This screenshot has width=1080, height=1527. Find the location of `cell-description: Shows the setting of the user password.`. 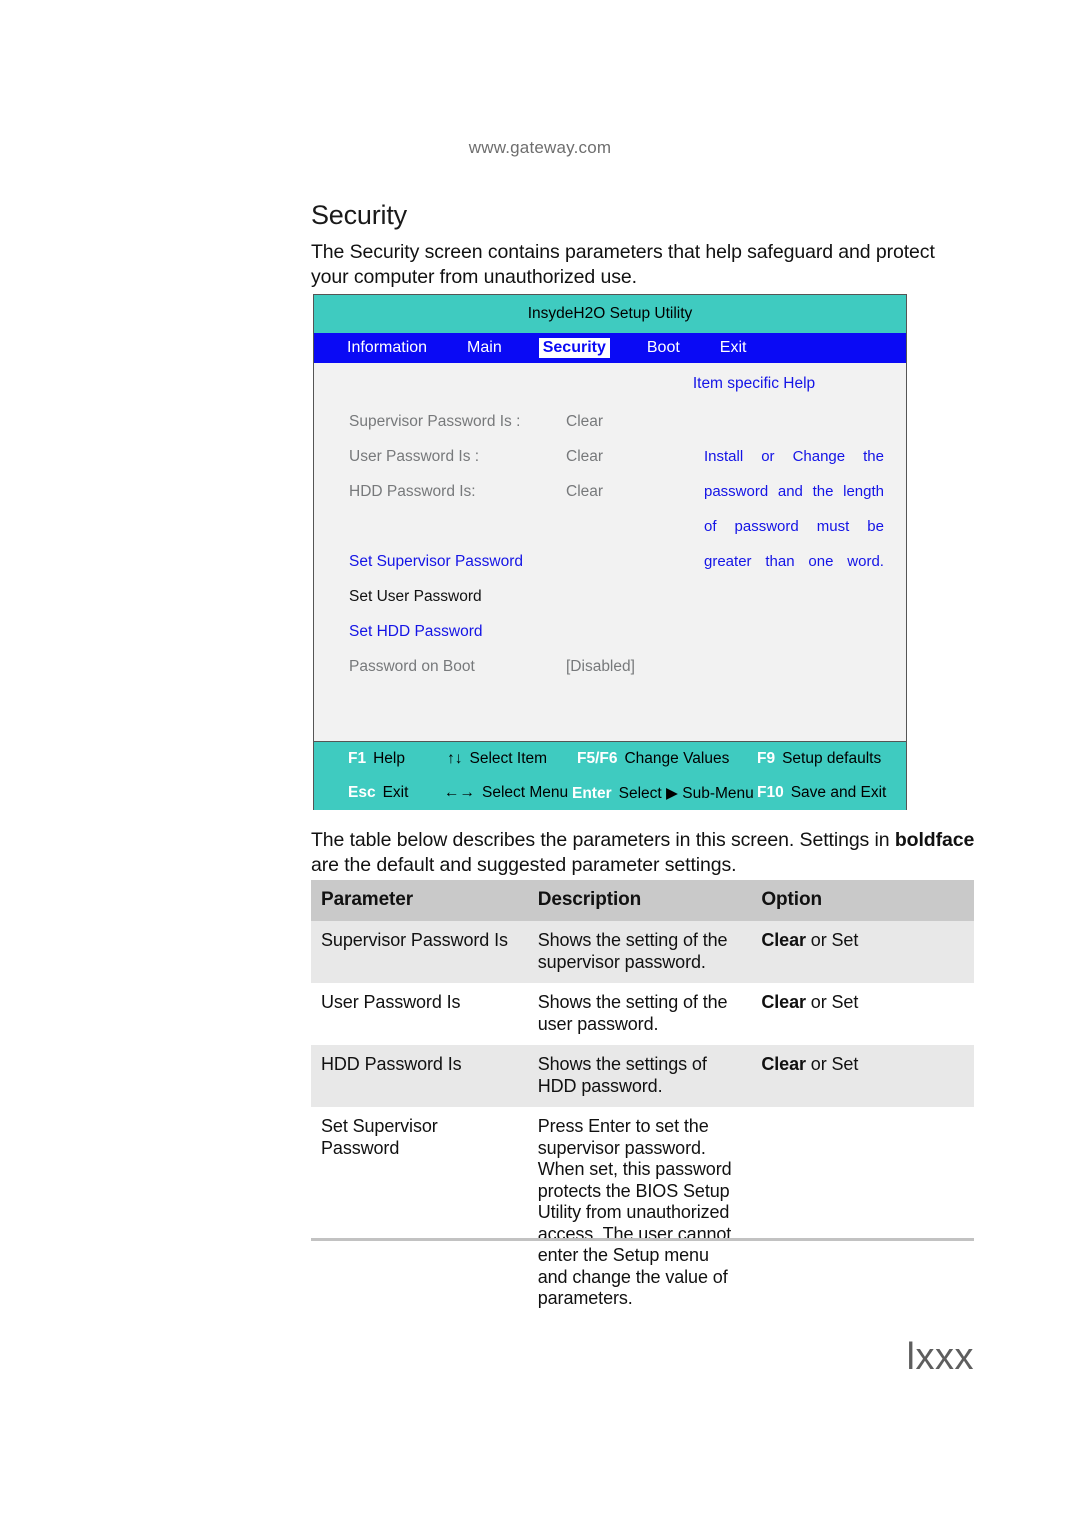

cell-description: Shows the setting of the user password. is located at coordinates (639, 1014).